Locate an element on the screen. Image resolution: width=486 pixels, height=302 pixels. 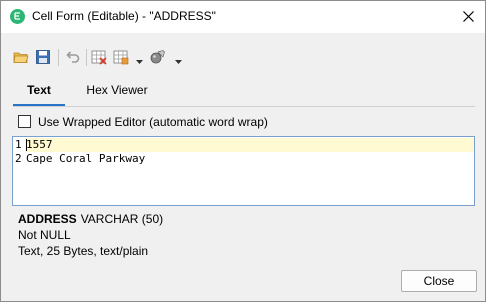
grid-delete-icon is located at coordinates (99, 57).